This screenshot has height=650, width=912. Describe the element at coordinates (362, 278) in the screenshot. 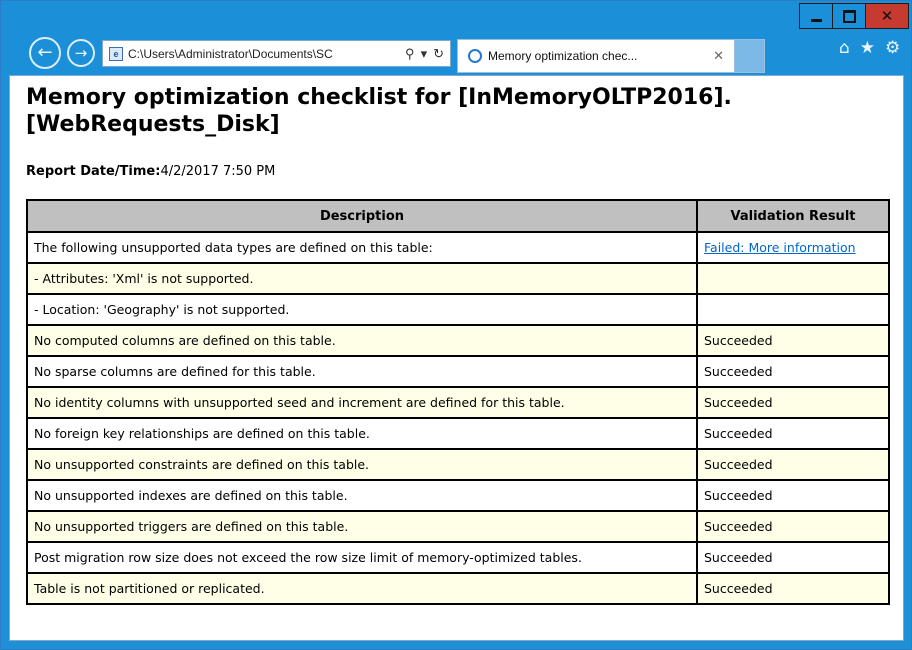

I see `row-description: - Attributes: 'Xml' is not supported.` at that location.